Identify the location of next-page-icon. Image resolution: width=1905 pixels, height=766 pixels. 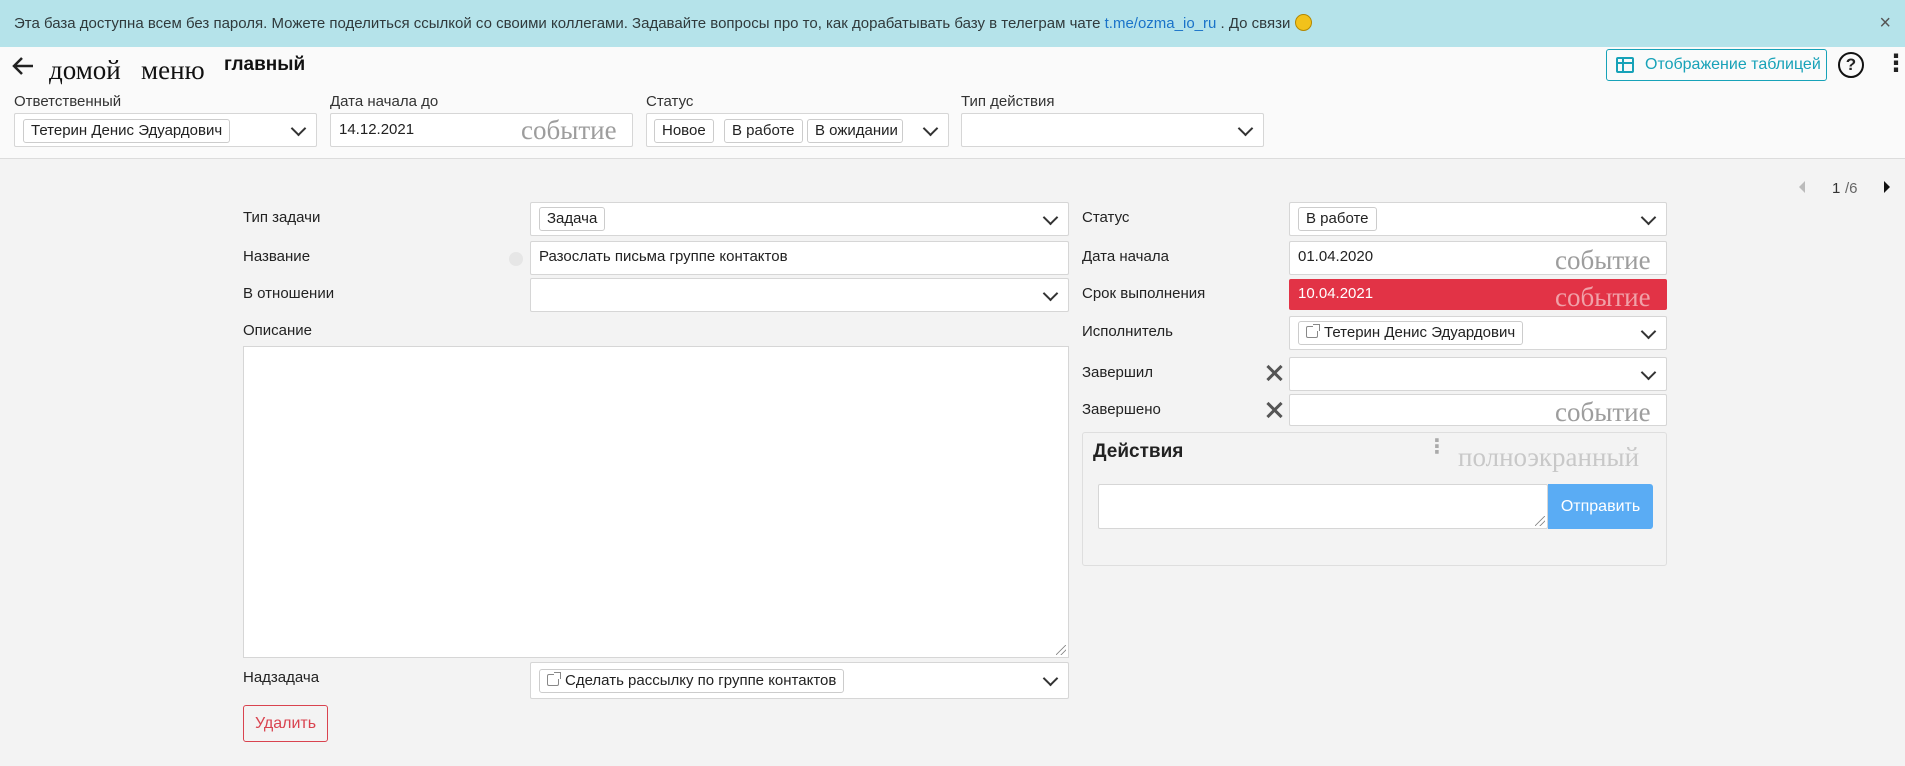
(1887, 187).